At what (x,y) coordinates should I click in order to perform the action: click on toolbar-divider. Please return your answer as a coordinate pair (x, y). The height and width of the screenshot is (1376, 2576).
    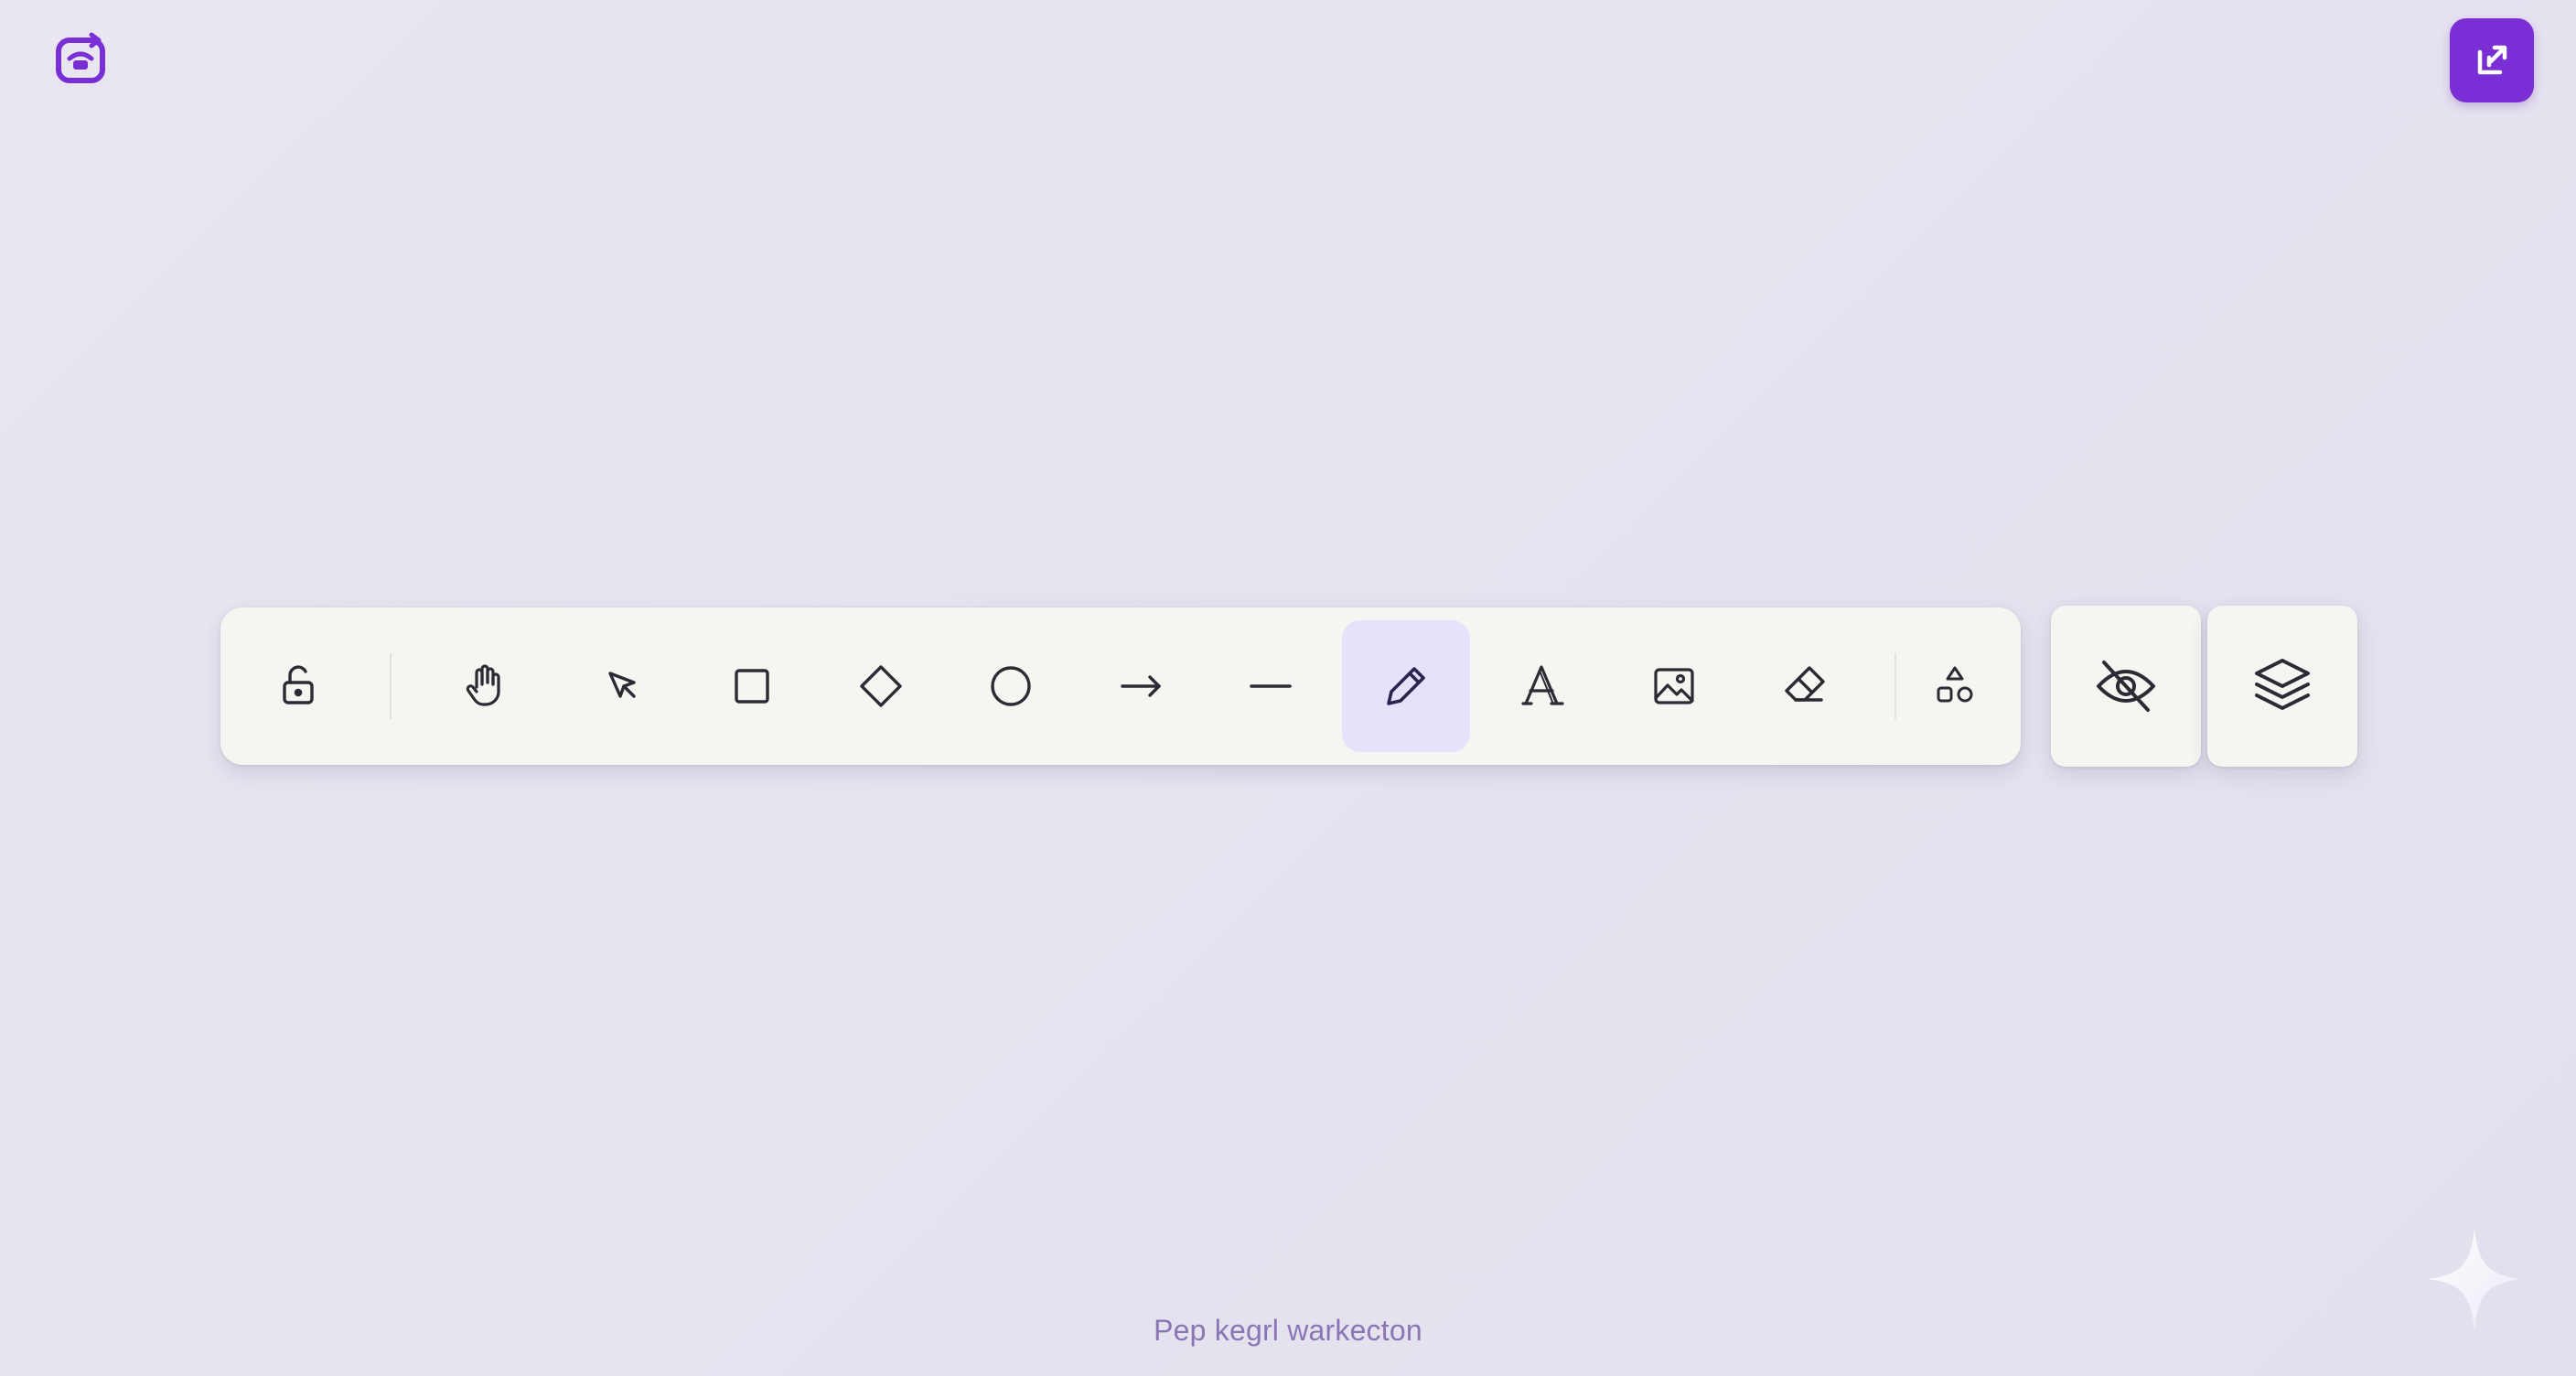
    Looking at the image, I should click on (391, 686).